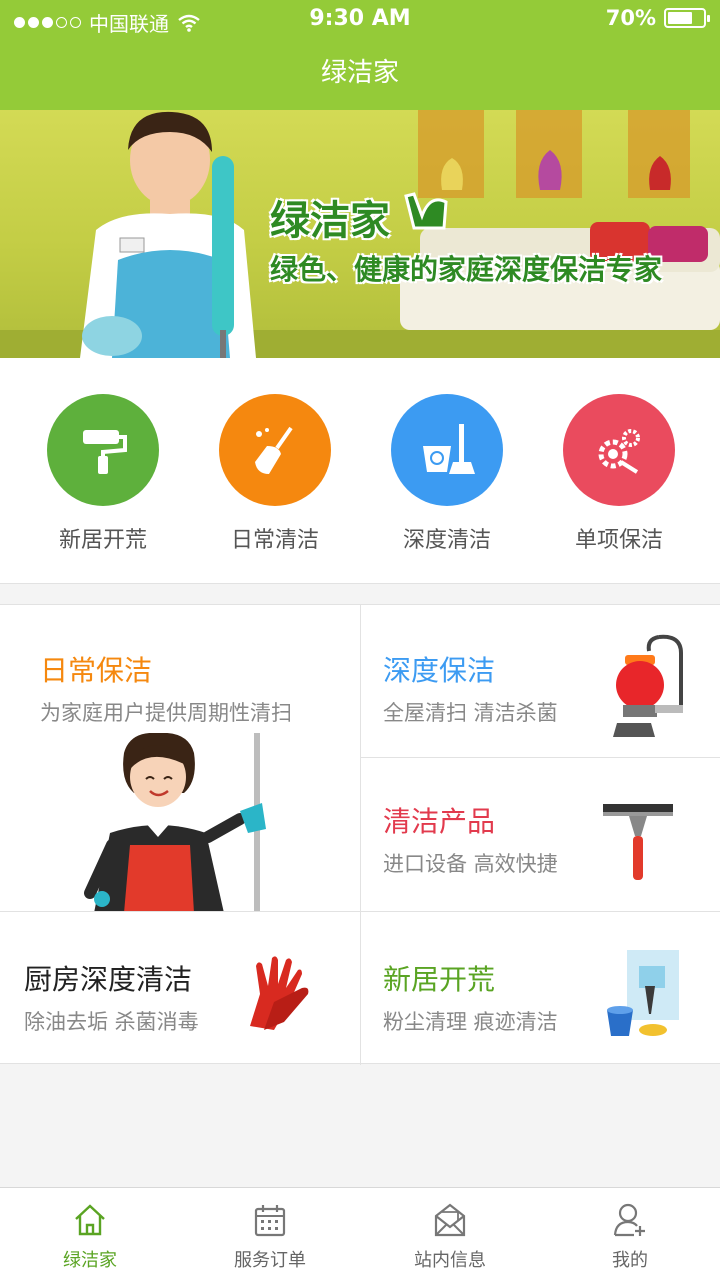 The height and width of the screenshot is (1280, 720). Describe the element at coordinates (96, 670) in the screenshot. I see `service-title: 日常保洁` at that location.